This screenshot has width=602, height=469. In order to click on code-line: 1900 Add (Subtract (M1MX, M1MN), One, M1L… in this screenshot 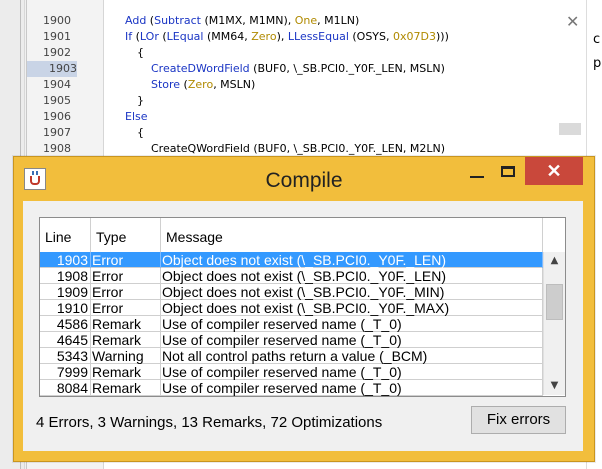, I will do `click(307, 21)`.